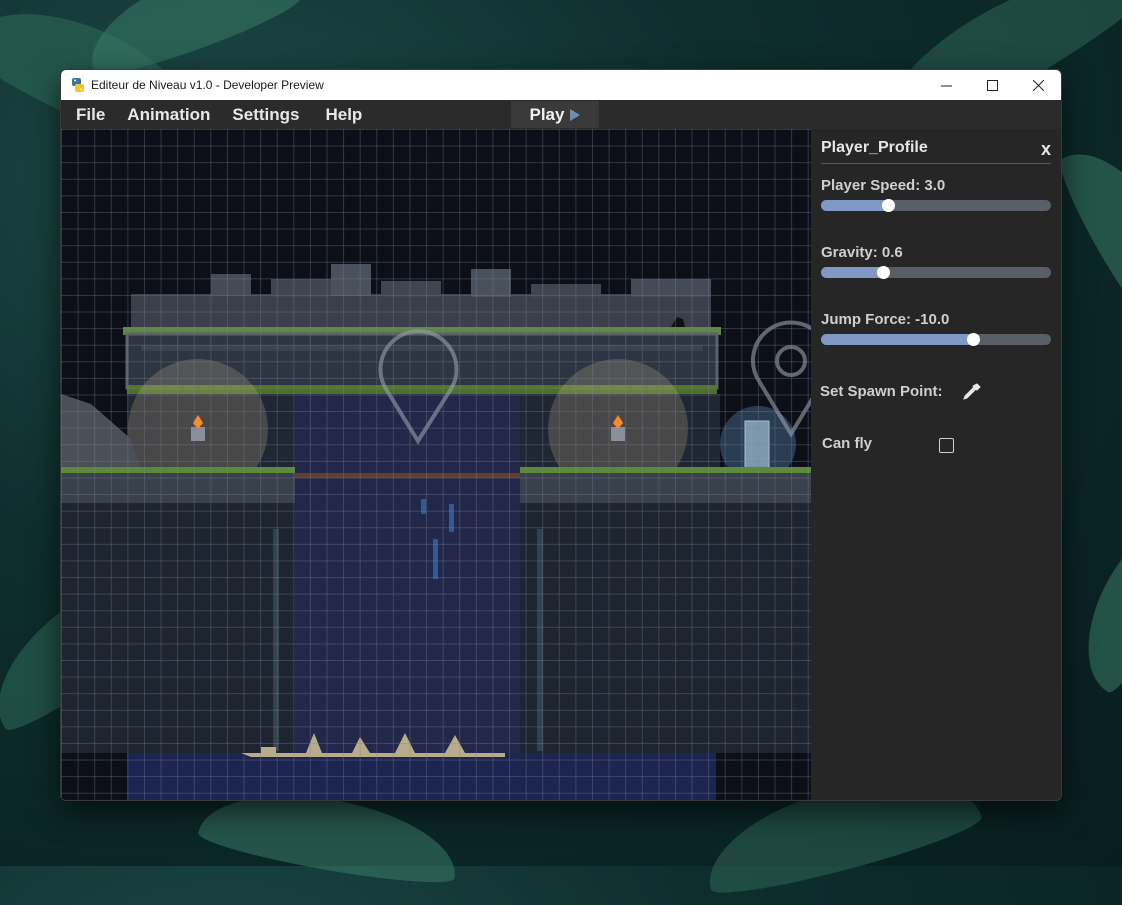 The height and width of the screenshot is (905, 1122). I want to click on player-speed-label: Player Speed: 3.0, so click(883, 185).